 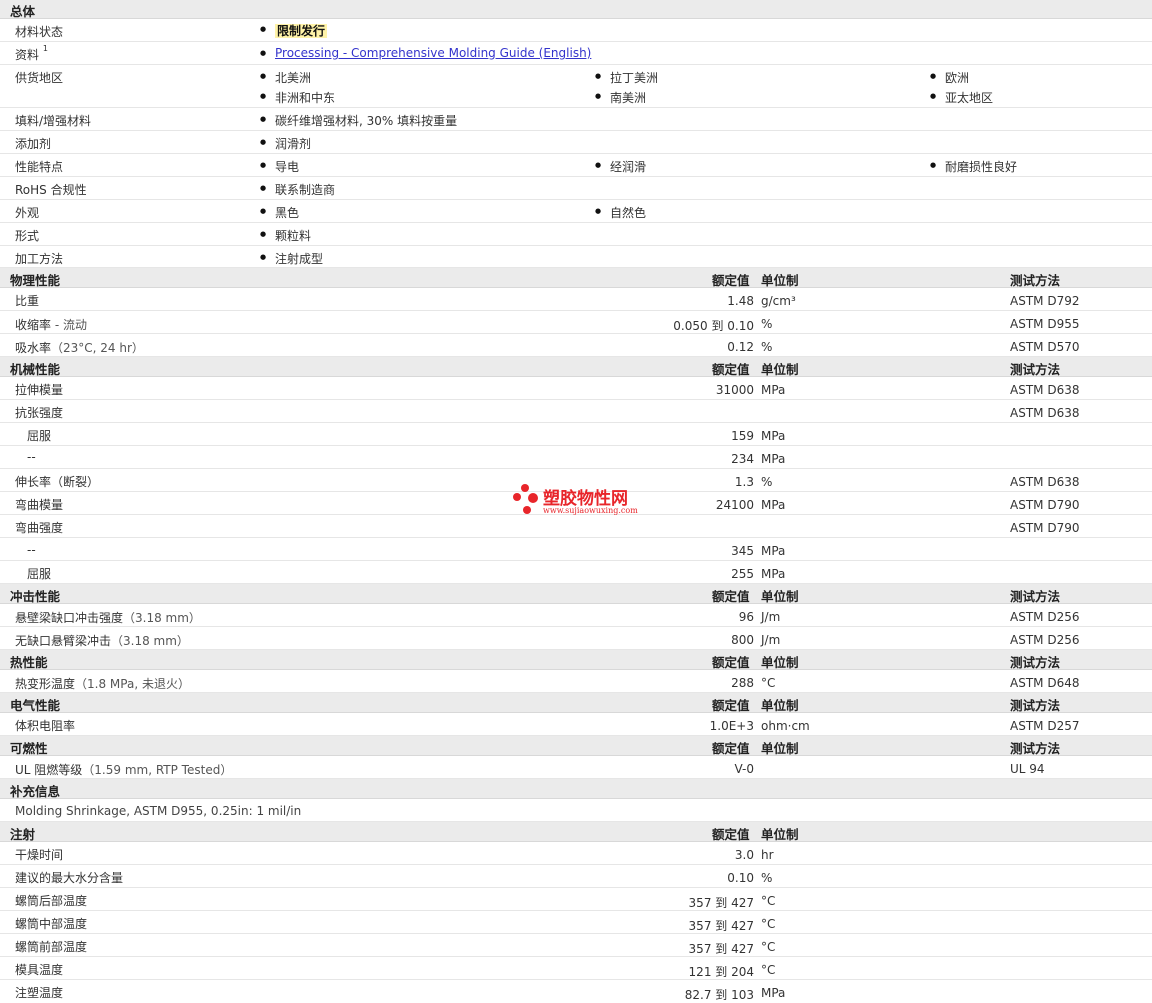 What do you see at coordinates (576, 615) in the screenshot?
I see `table-row: 悬壁梁缺口冲击强度（3.18 mm） 96 J/m ASTM D256` at bounding box center [576, 615].